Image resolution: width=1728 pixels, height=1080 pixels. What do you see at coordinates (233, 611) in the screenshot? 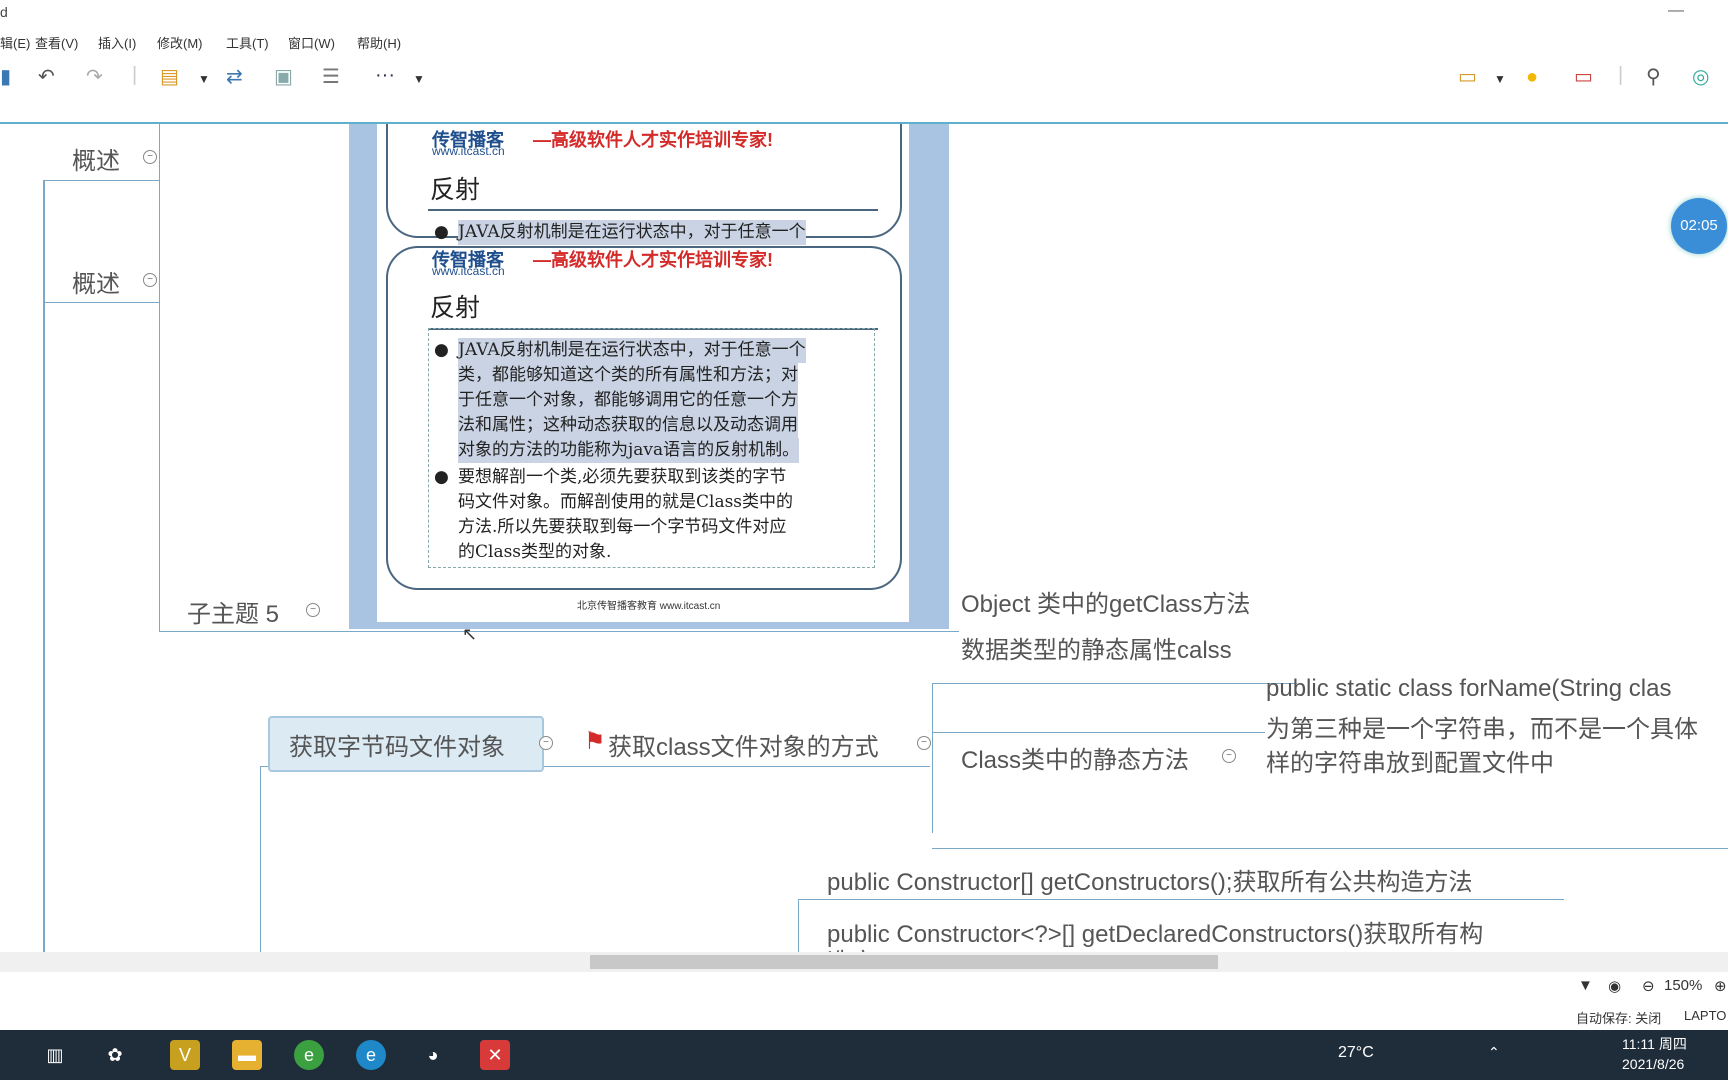
I see `topic-subtopic-5: 子主题 5` at bounding box center [233, 611].